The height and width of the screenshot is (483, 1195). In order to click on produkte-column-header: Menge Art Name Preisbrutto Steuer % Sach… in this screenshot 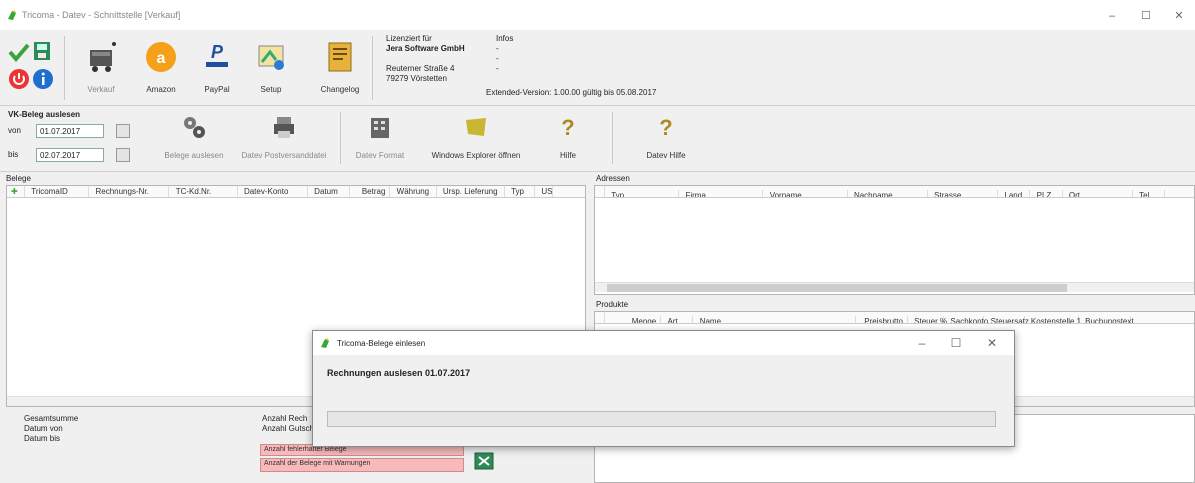, I will do `click(894, 318)`.